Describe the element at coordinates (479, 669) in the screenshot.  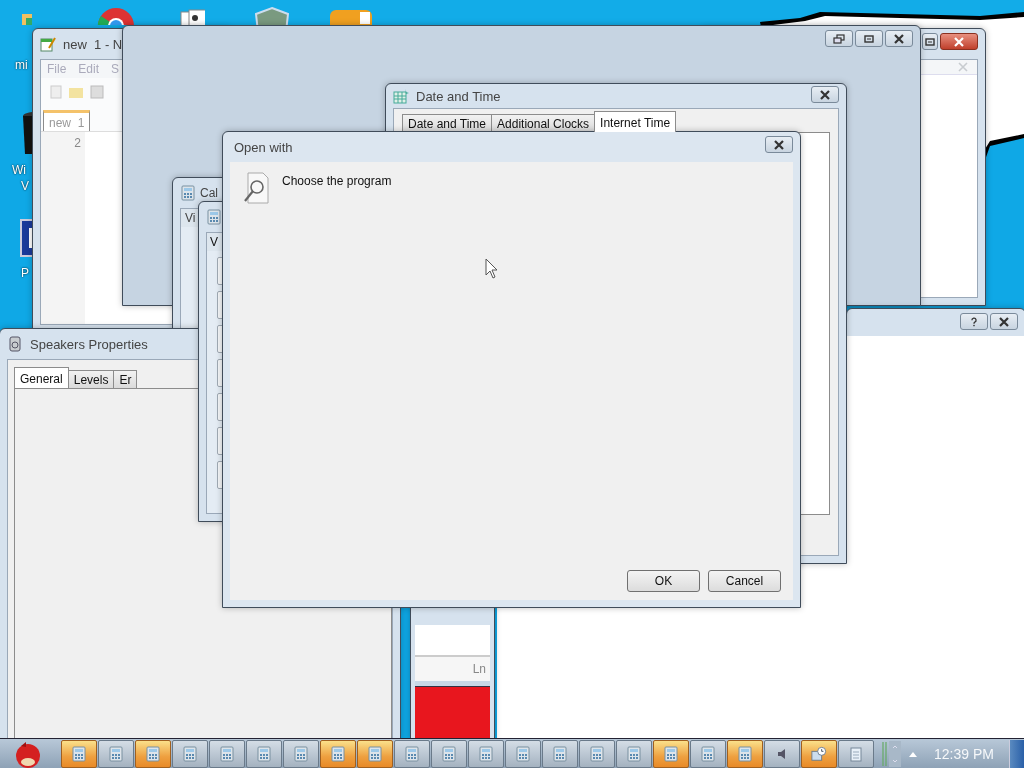
I see `status-text: Ln` at that location.